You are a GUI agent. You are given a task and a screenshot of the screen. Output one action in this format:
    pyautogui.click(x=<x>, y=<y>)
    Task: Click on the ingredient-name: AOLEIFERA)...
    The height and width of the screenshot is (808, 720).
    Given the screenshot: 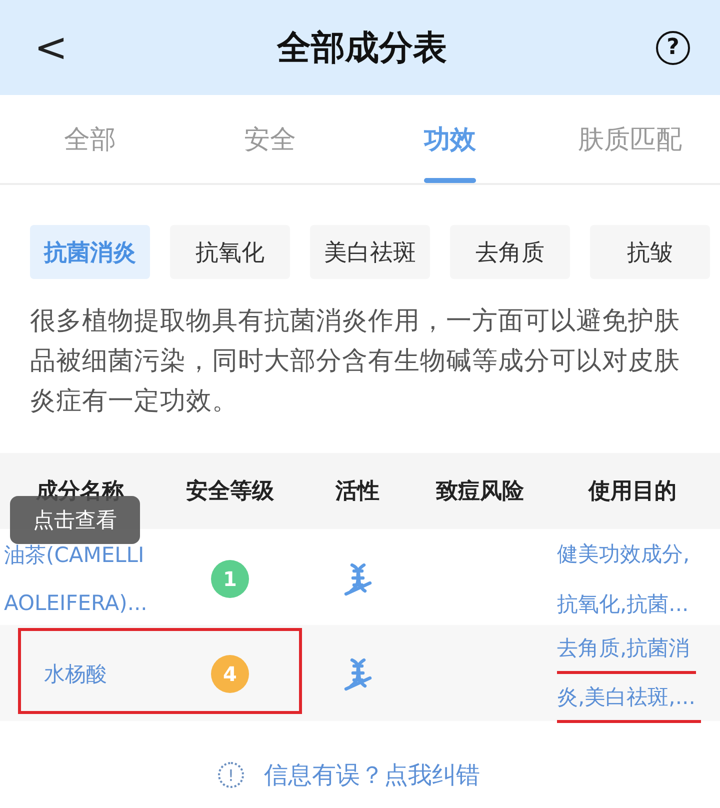 What is the action you would take?
    pyautogui.click(x=76, y=603)
    